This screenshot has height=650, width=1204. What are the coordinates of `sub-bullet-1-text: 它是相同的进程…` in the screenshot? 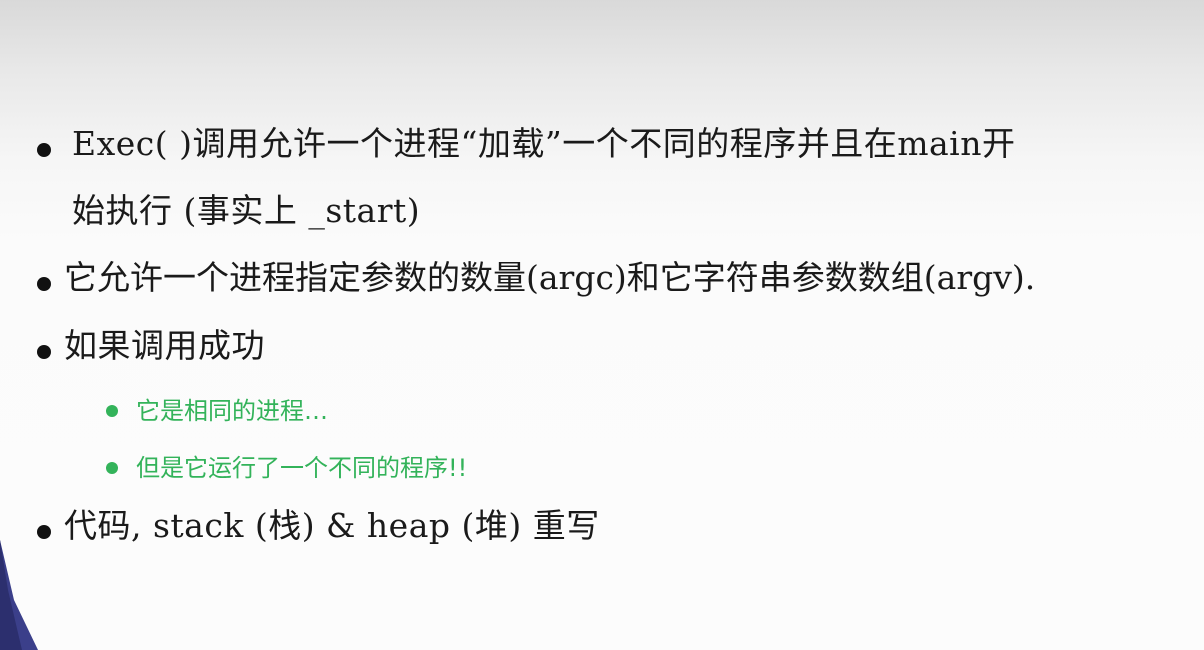 It's located at (232, 411).